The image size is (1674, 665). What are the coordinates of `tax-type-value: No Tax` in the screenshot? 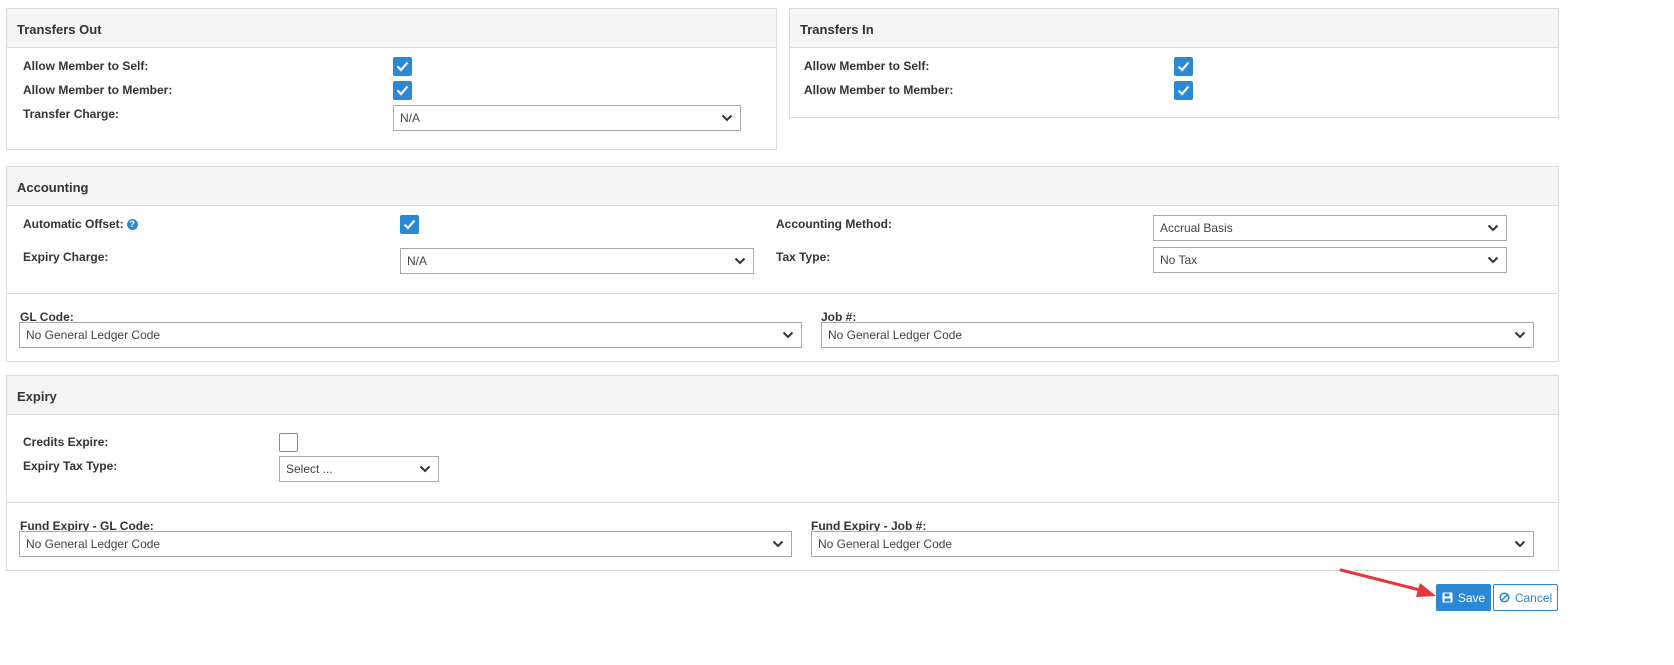 It's located at (1179, 260).